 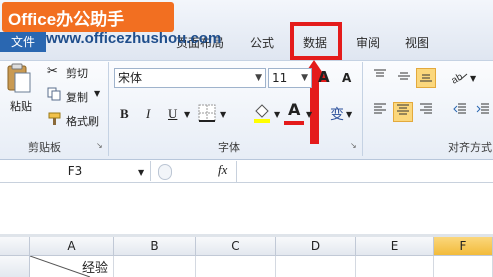 I want to click on column-header: C, so click(x=236, y=246).